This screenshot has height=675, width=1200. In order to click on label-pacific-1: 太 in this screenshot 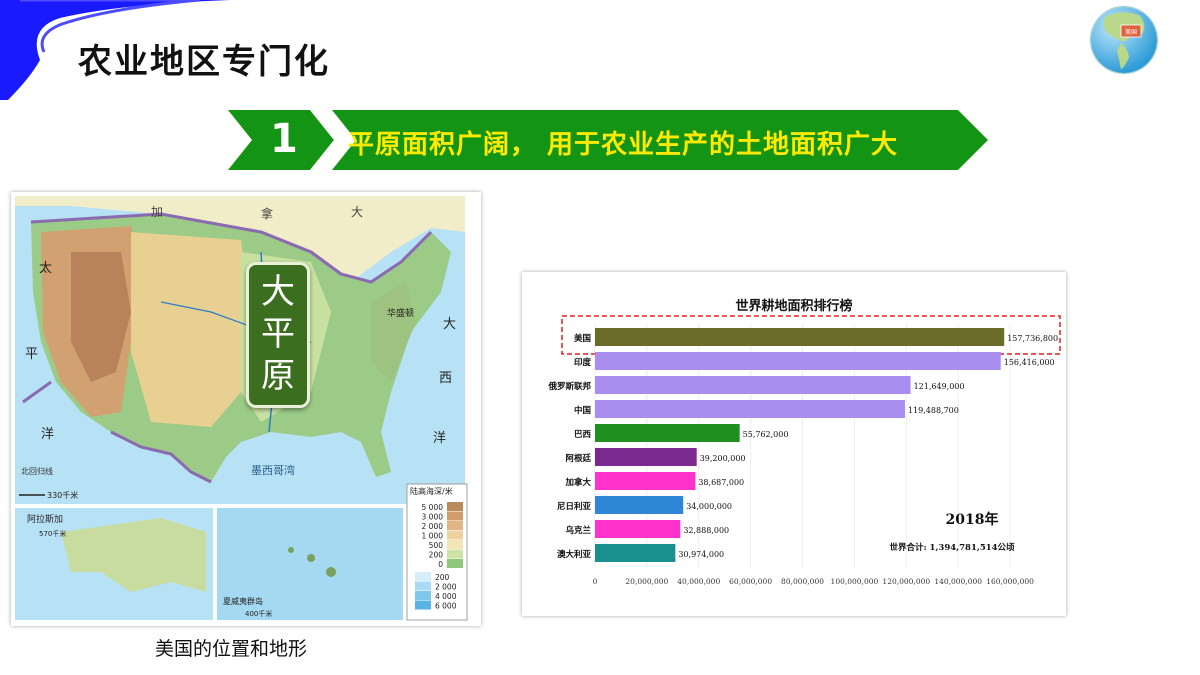, I will do `click(45, 268)`.